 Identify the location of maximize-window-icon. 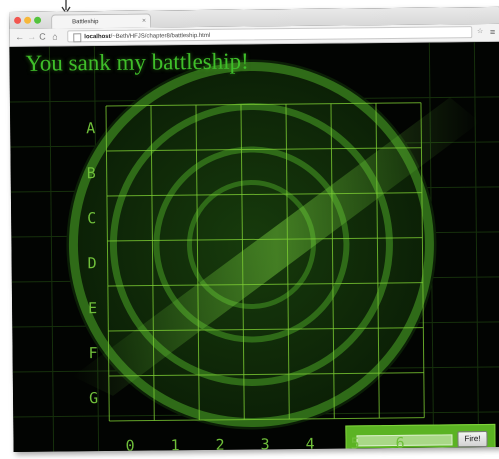
(38, 20).